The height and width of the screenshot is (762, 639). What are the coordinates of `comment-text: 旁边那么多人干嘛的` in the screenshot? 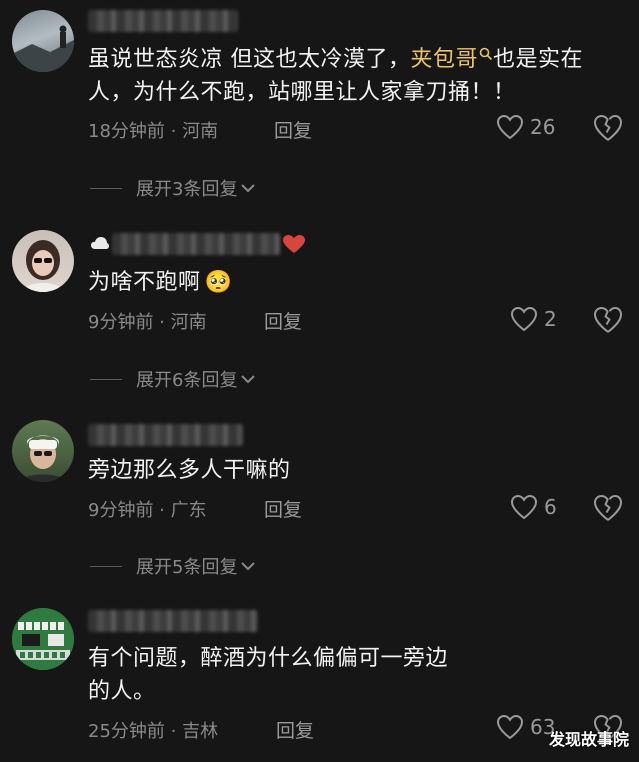 It's located at (358, 470).